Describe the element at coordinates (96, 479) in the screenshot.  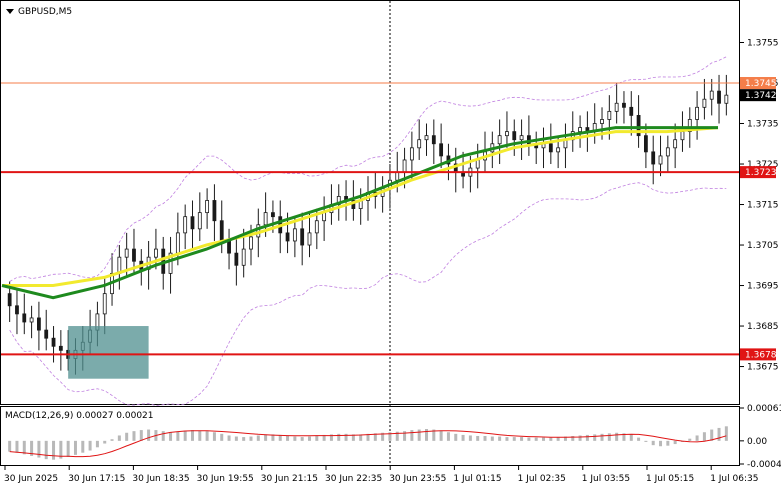
I see `time-tick-label: 30 Jun 17:15` at that location.